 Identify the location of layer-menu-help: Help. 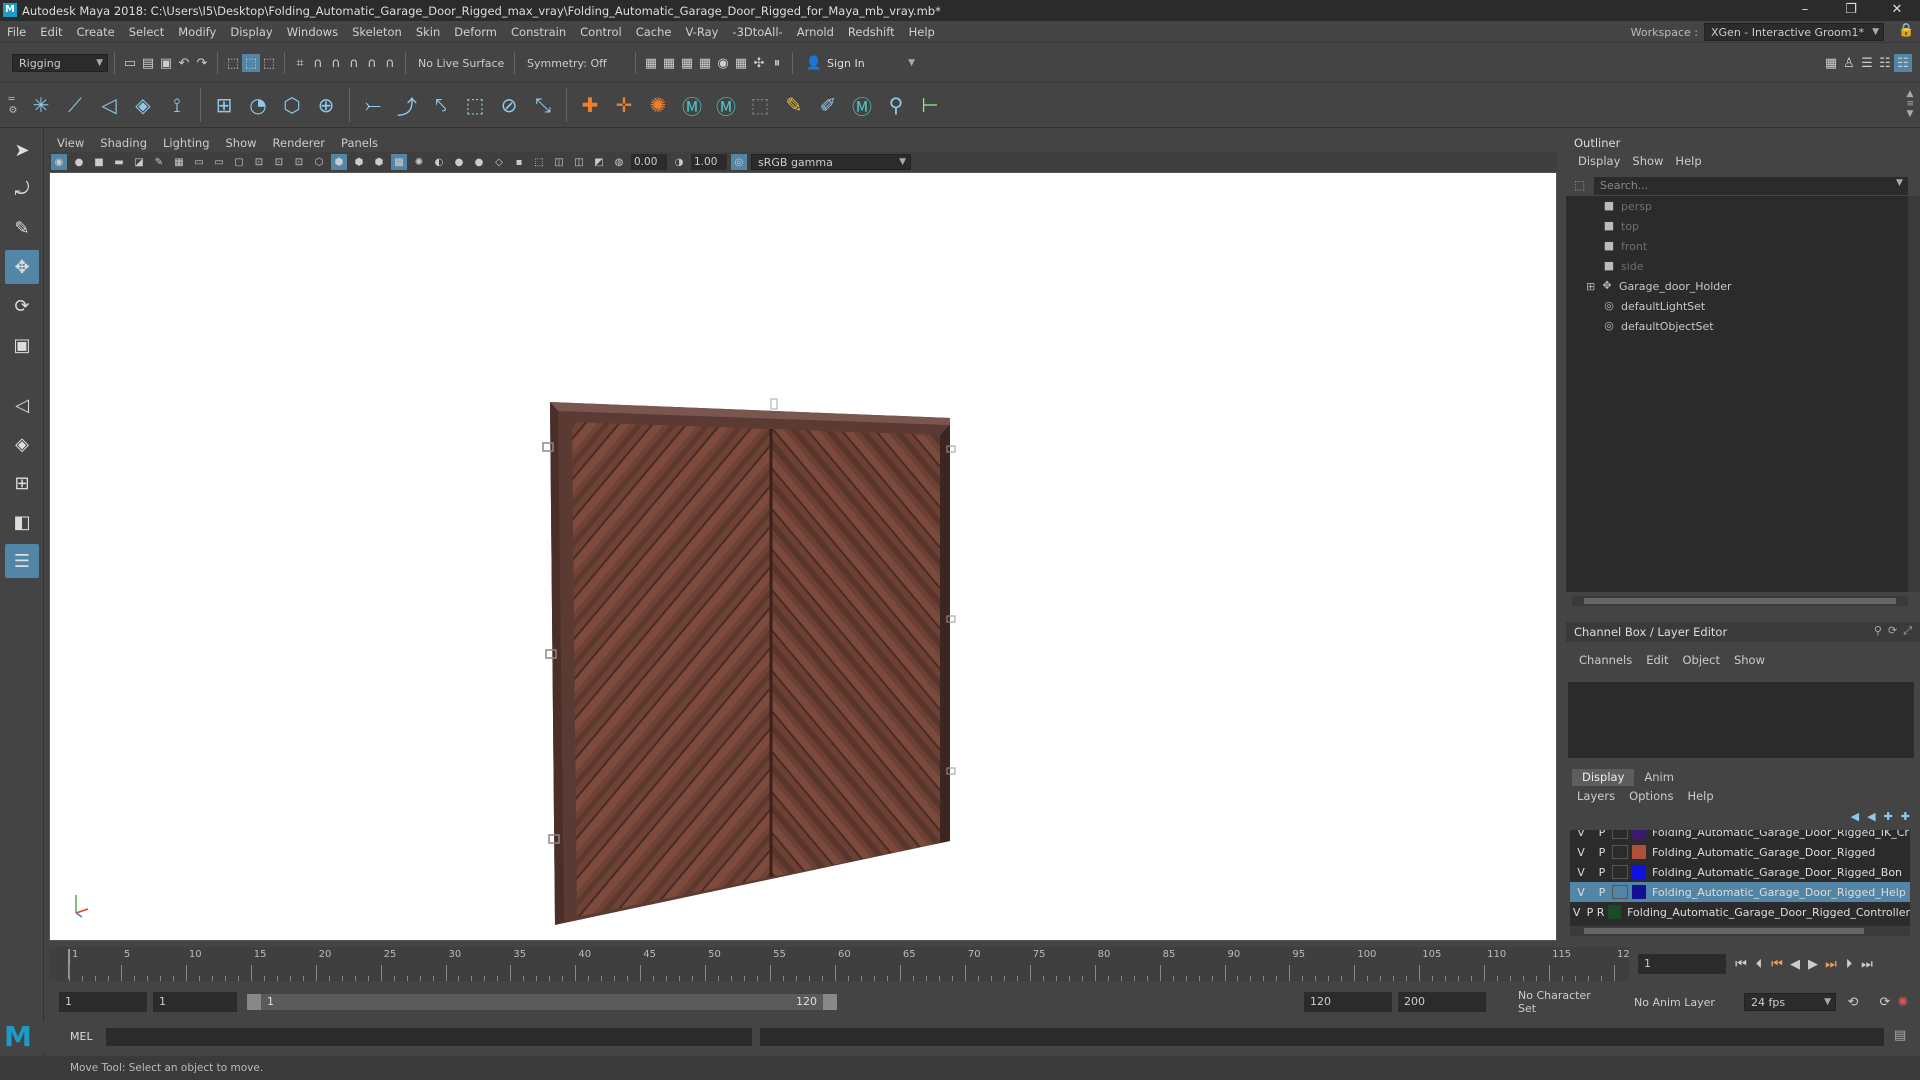
(1700, 796).